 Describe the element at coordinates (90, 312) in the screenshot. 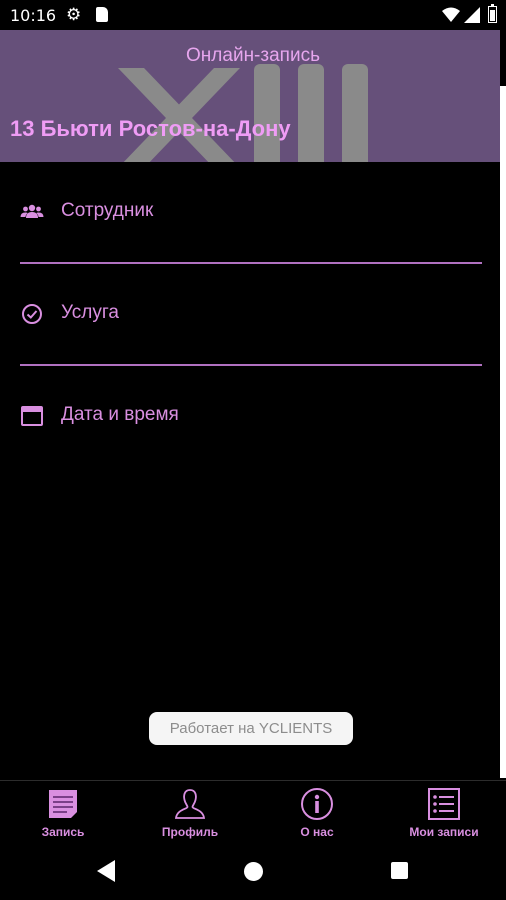

I see `menu-item-label: Услуга` at that location.